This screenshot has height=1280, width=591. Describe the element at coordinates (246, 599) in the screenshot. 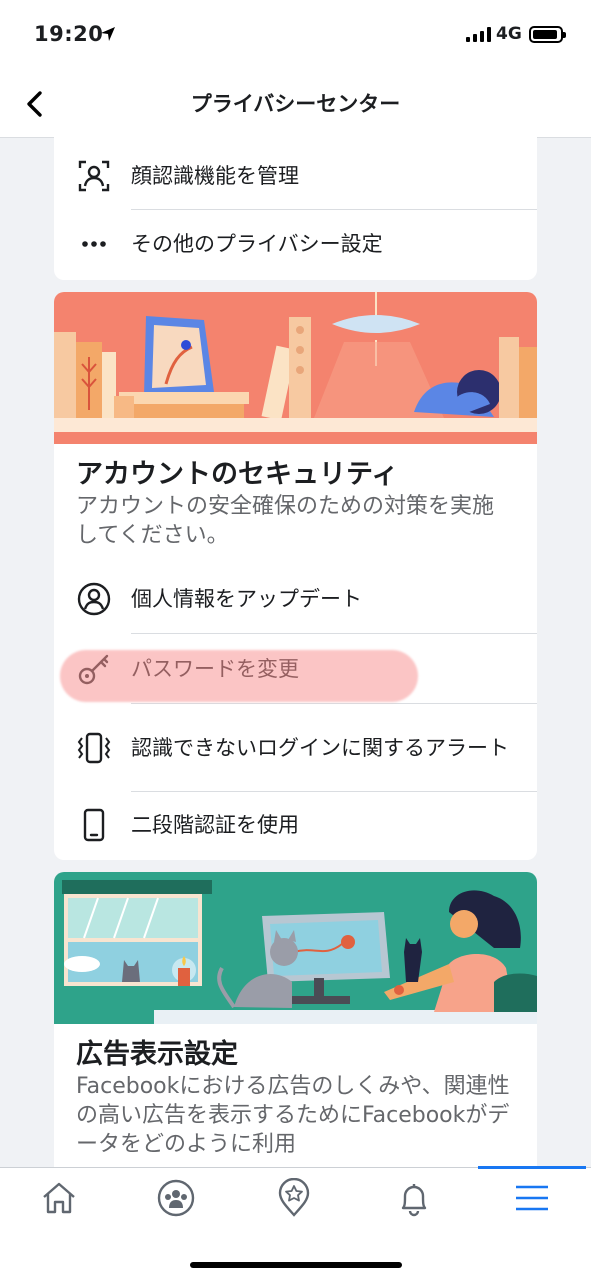

I see `list-item-label: 個人情報をアップデート` at that location.